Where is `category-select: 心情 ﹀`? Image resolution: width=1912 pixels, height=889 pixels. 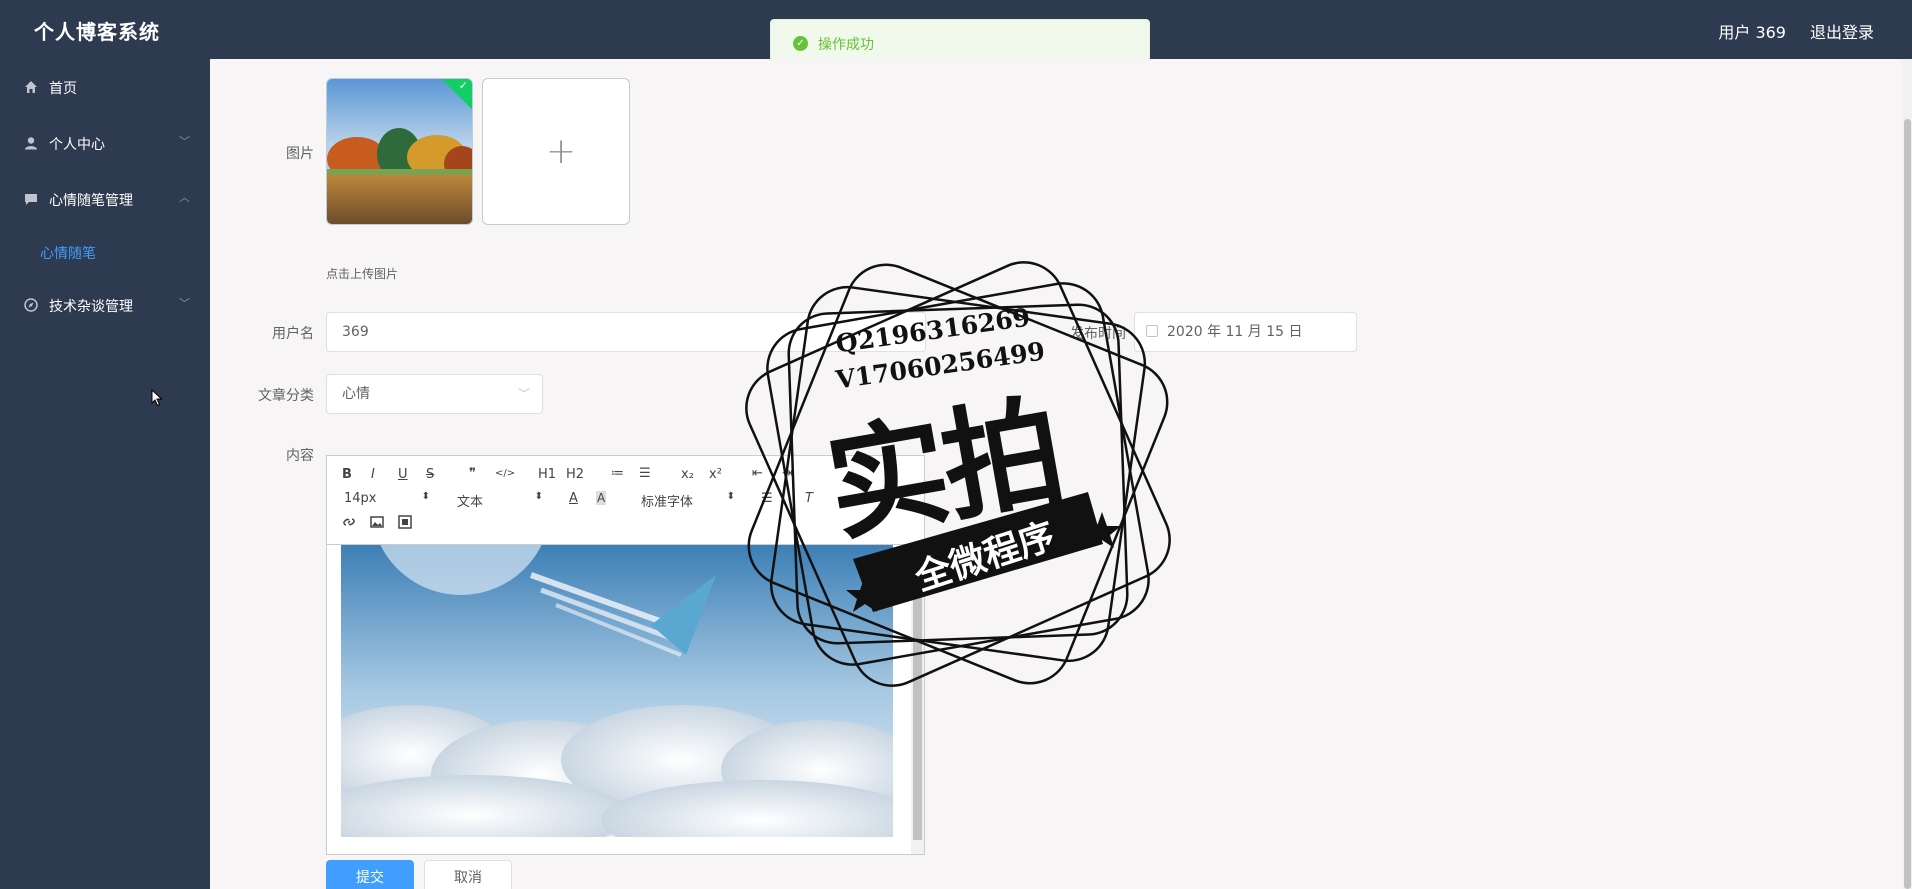 category-select: 心情 ﹀ is located at coordinates (434, 394).